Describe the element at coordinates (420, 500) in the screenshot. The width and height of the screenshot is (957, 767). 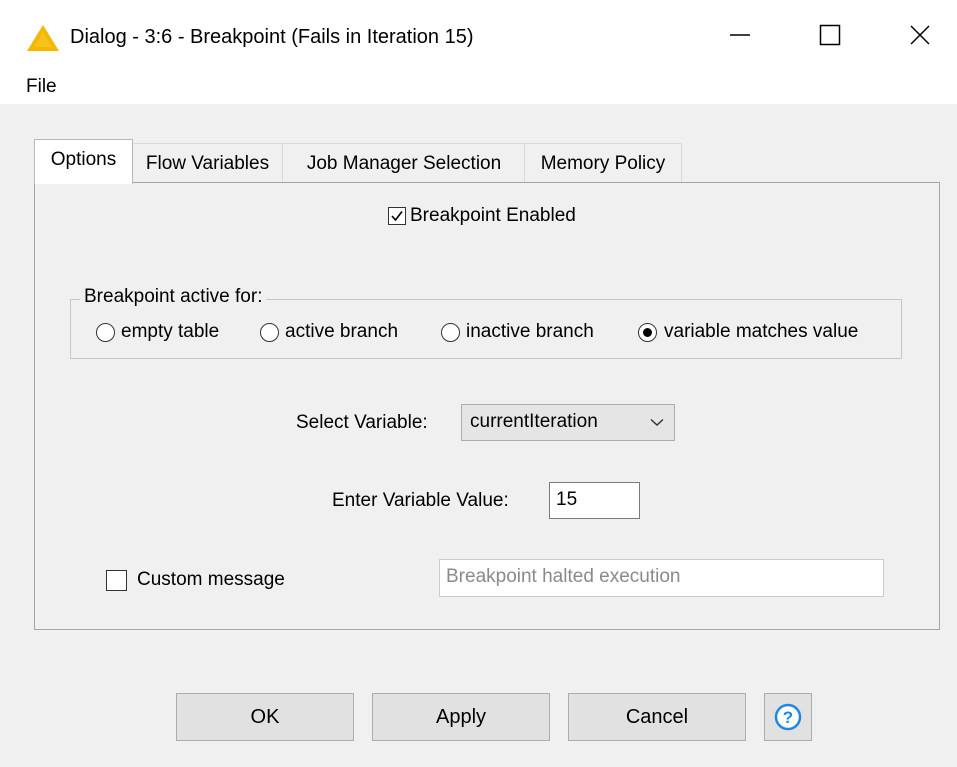
I see `variable-value-label: Enter Variable Value:` at that location.